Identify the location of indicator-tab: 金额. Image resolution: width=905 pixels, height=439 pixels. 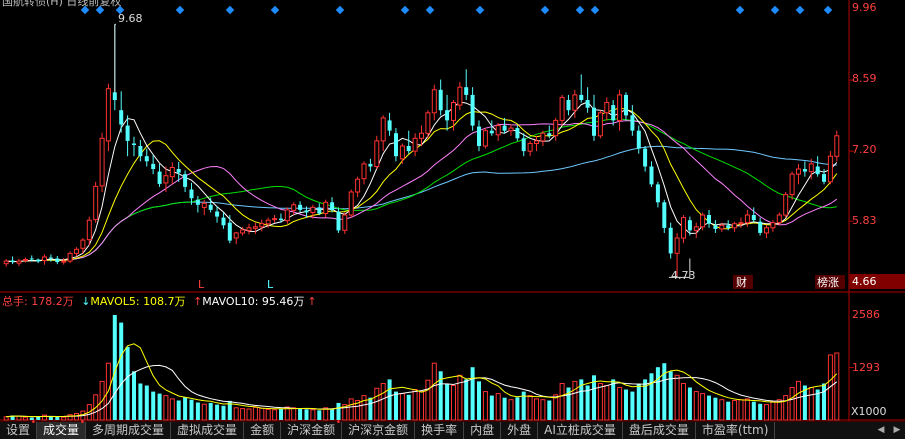
(263, 430).